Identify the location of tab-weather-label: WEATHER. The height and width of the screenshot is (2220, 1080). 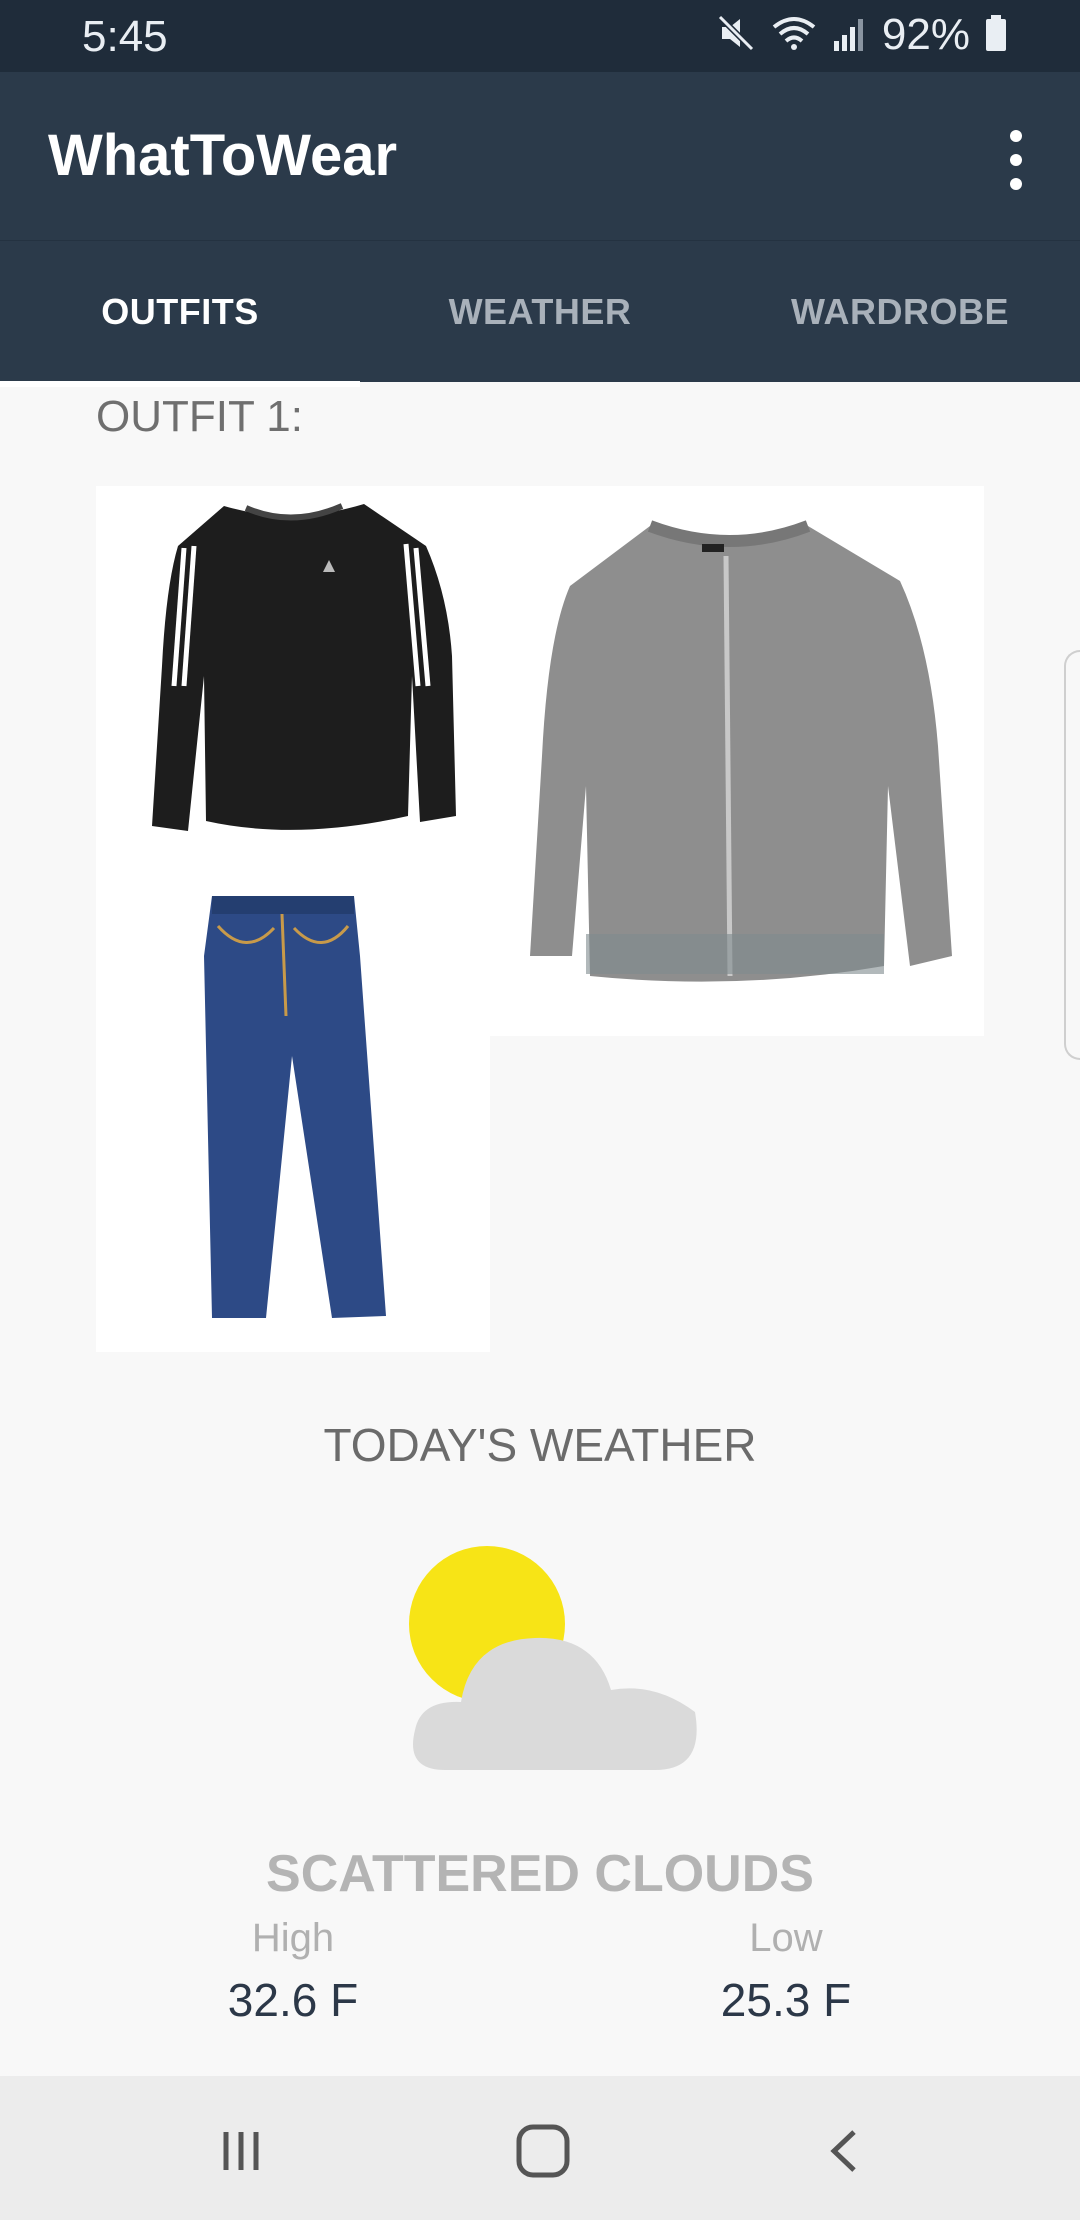
(540, 311).